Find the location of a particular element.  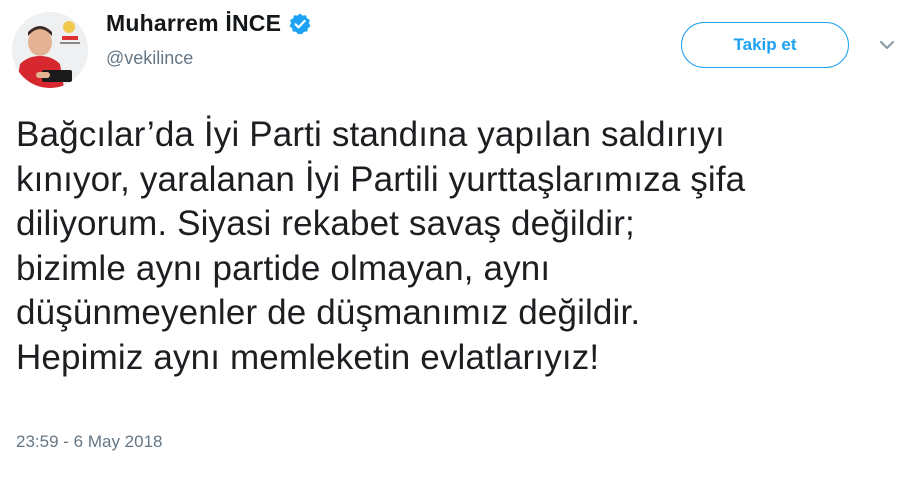

user-names: Muharrem İNCE @vekilince is located at coordinates (209, 39).